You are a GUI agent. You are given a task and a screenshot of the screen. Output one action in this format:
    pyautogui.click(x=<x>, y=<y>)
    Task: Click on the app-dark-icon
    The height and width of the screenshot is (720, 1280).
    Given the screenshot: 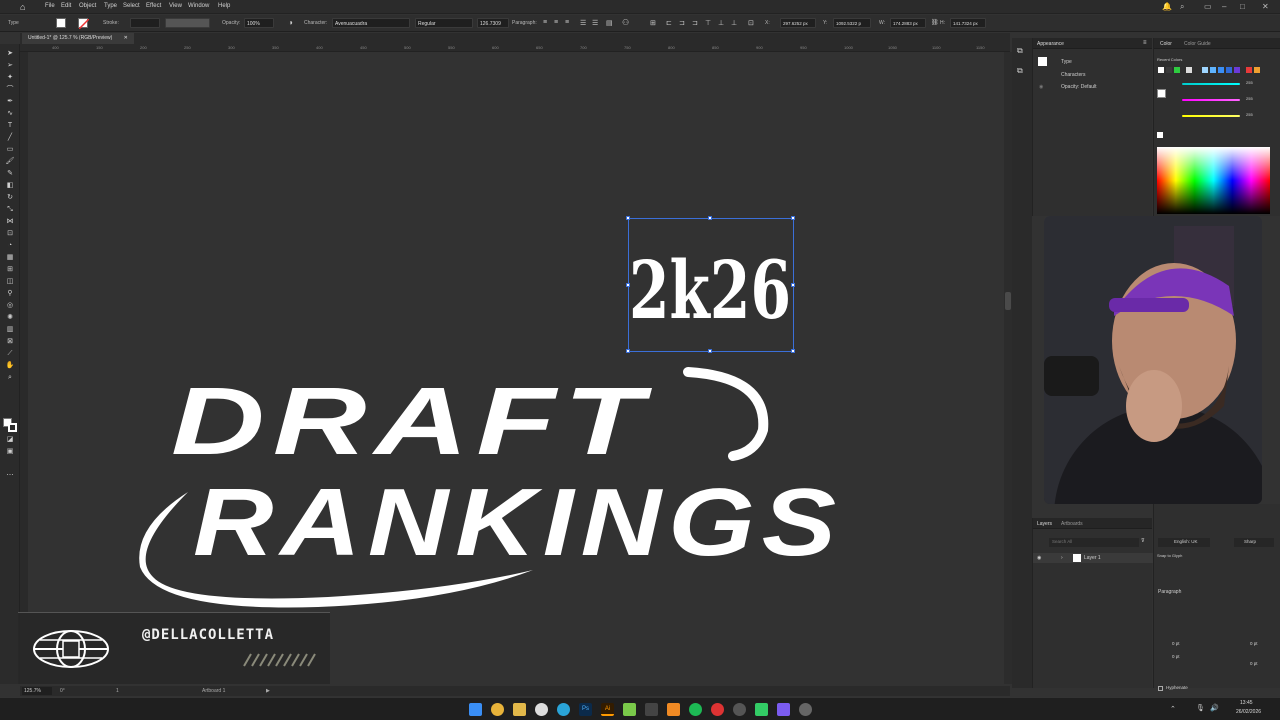 What is the action you would take?
    pyautogui.click(x=651, y=709)
    